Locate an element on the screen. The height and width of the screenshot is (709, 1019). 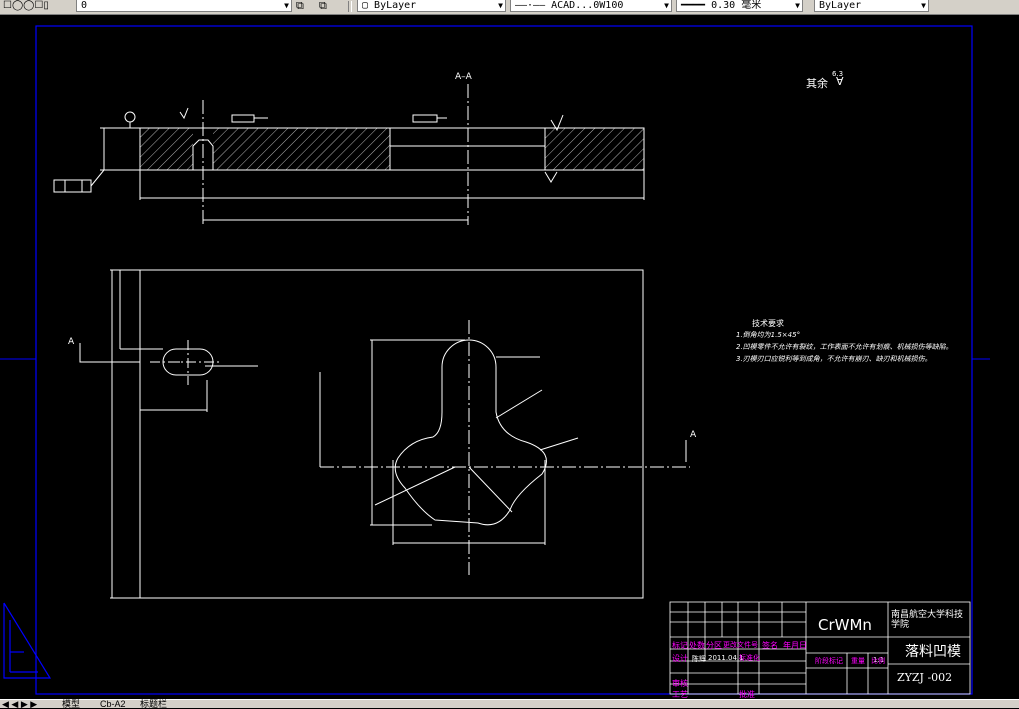
die-opening-contour is located at coordinates (470, 432).